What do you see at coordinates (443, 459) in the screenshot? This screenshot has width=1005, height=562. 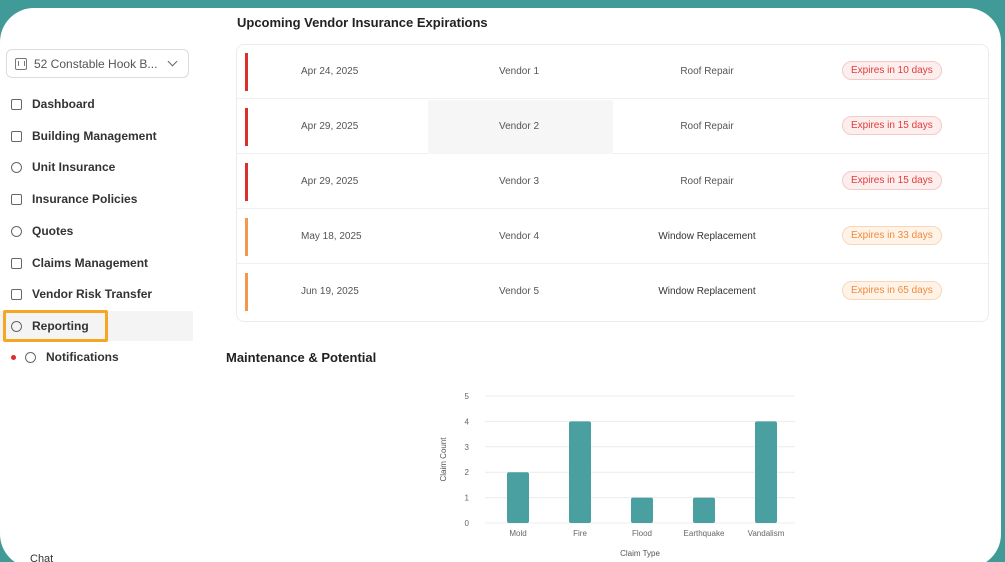 I see `y-axis-label: Claim Count` at bounding box center [443, 459].